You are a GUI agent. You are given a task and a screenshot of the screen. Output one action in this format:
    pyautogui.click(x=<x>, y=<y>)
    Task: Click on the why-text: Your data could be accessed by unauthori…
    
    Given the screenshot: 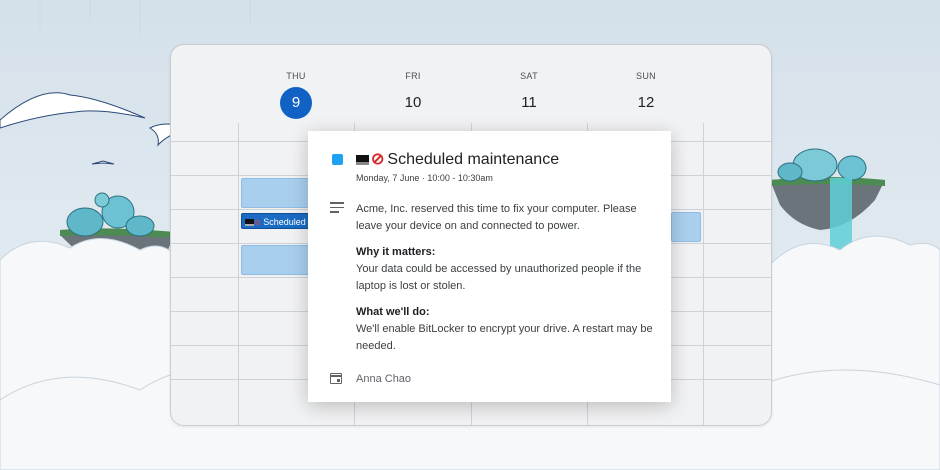 What is the action you would take?
    pyautogui.click(x=499, y=277)
    